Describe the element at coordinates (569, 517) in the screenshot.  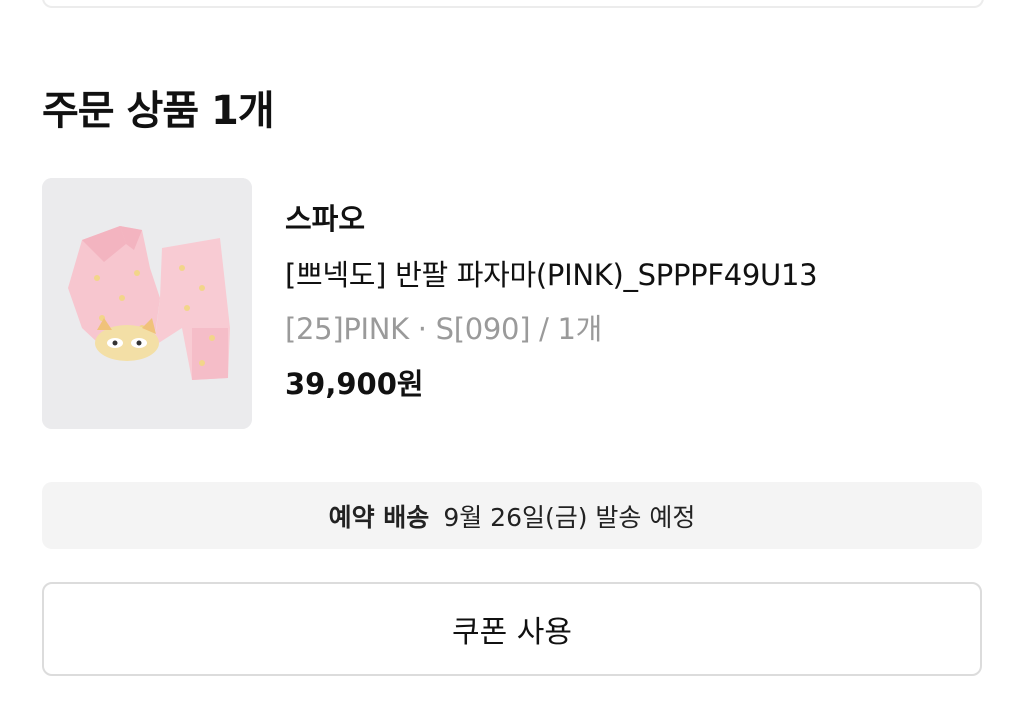
I see `shipping-detail: 9월 26일(금) 발송 예정` at that location.